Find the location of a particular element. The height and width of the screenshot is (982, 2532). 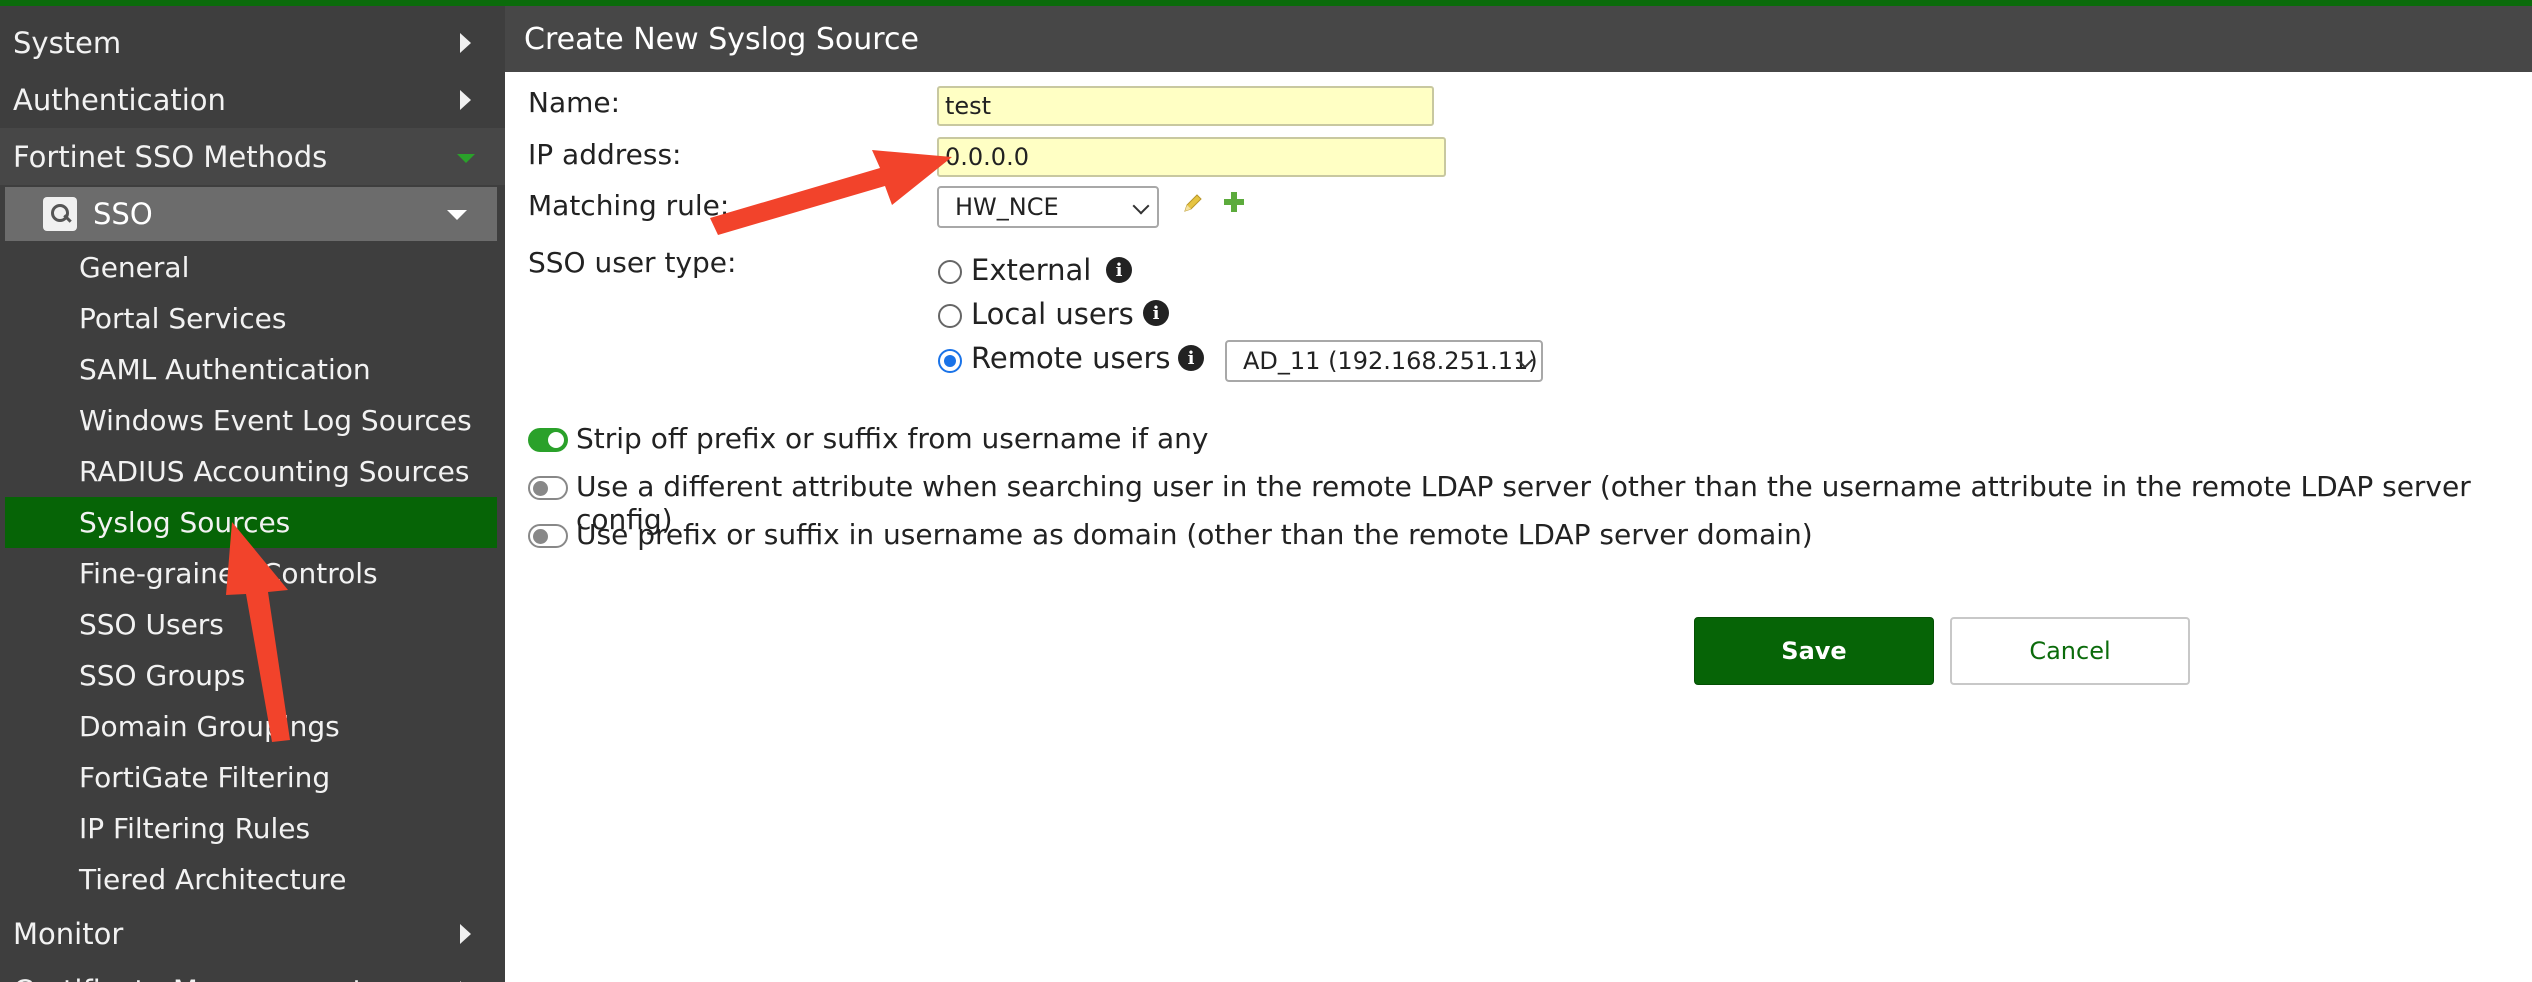

sidebar-item-label: IP Filtering Rules is located at coordinates (195, 828).